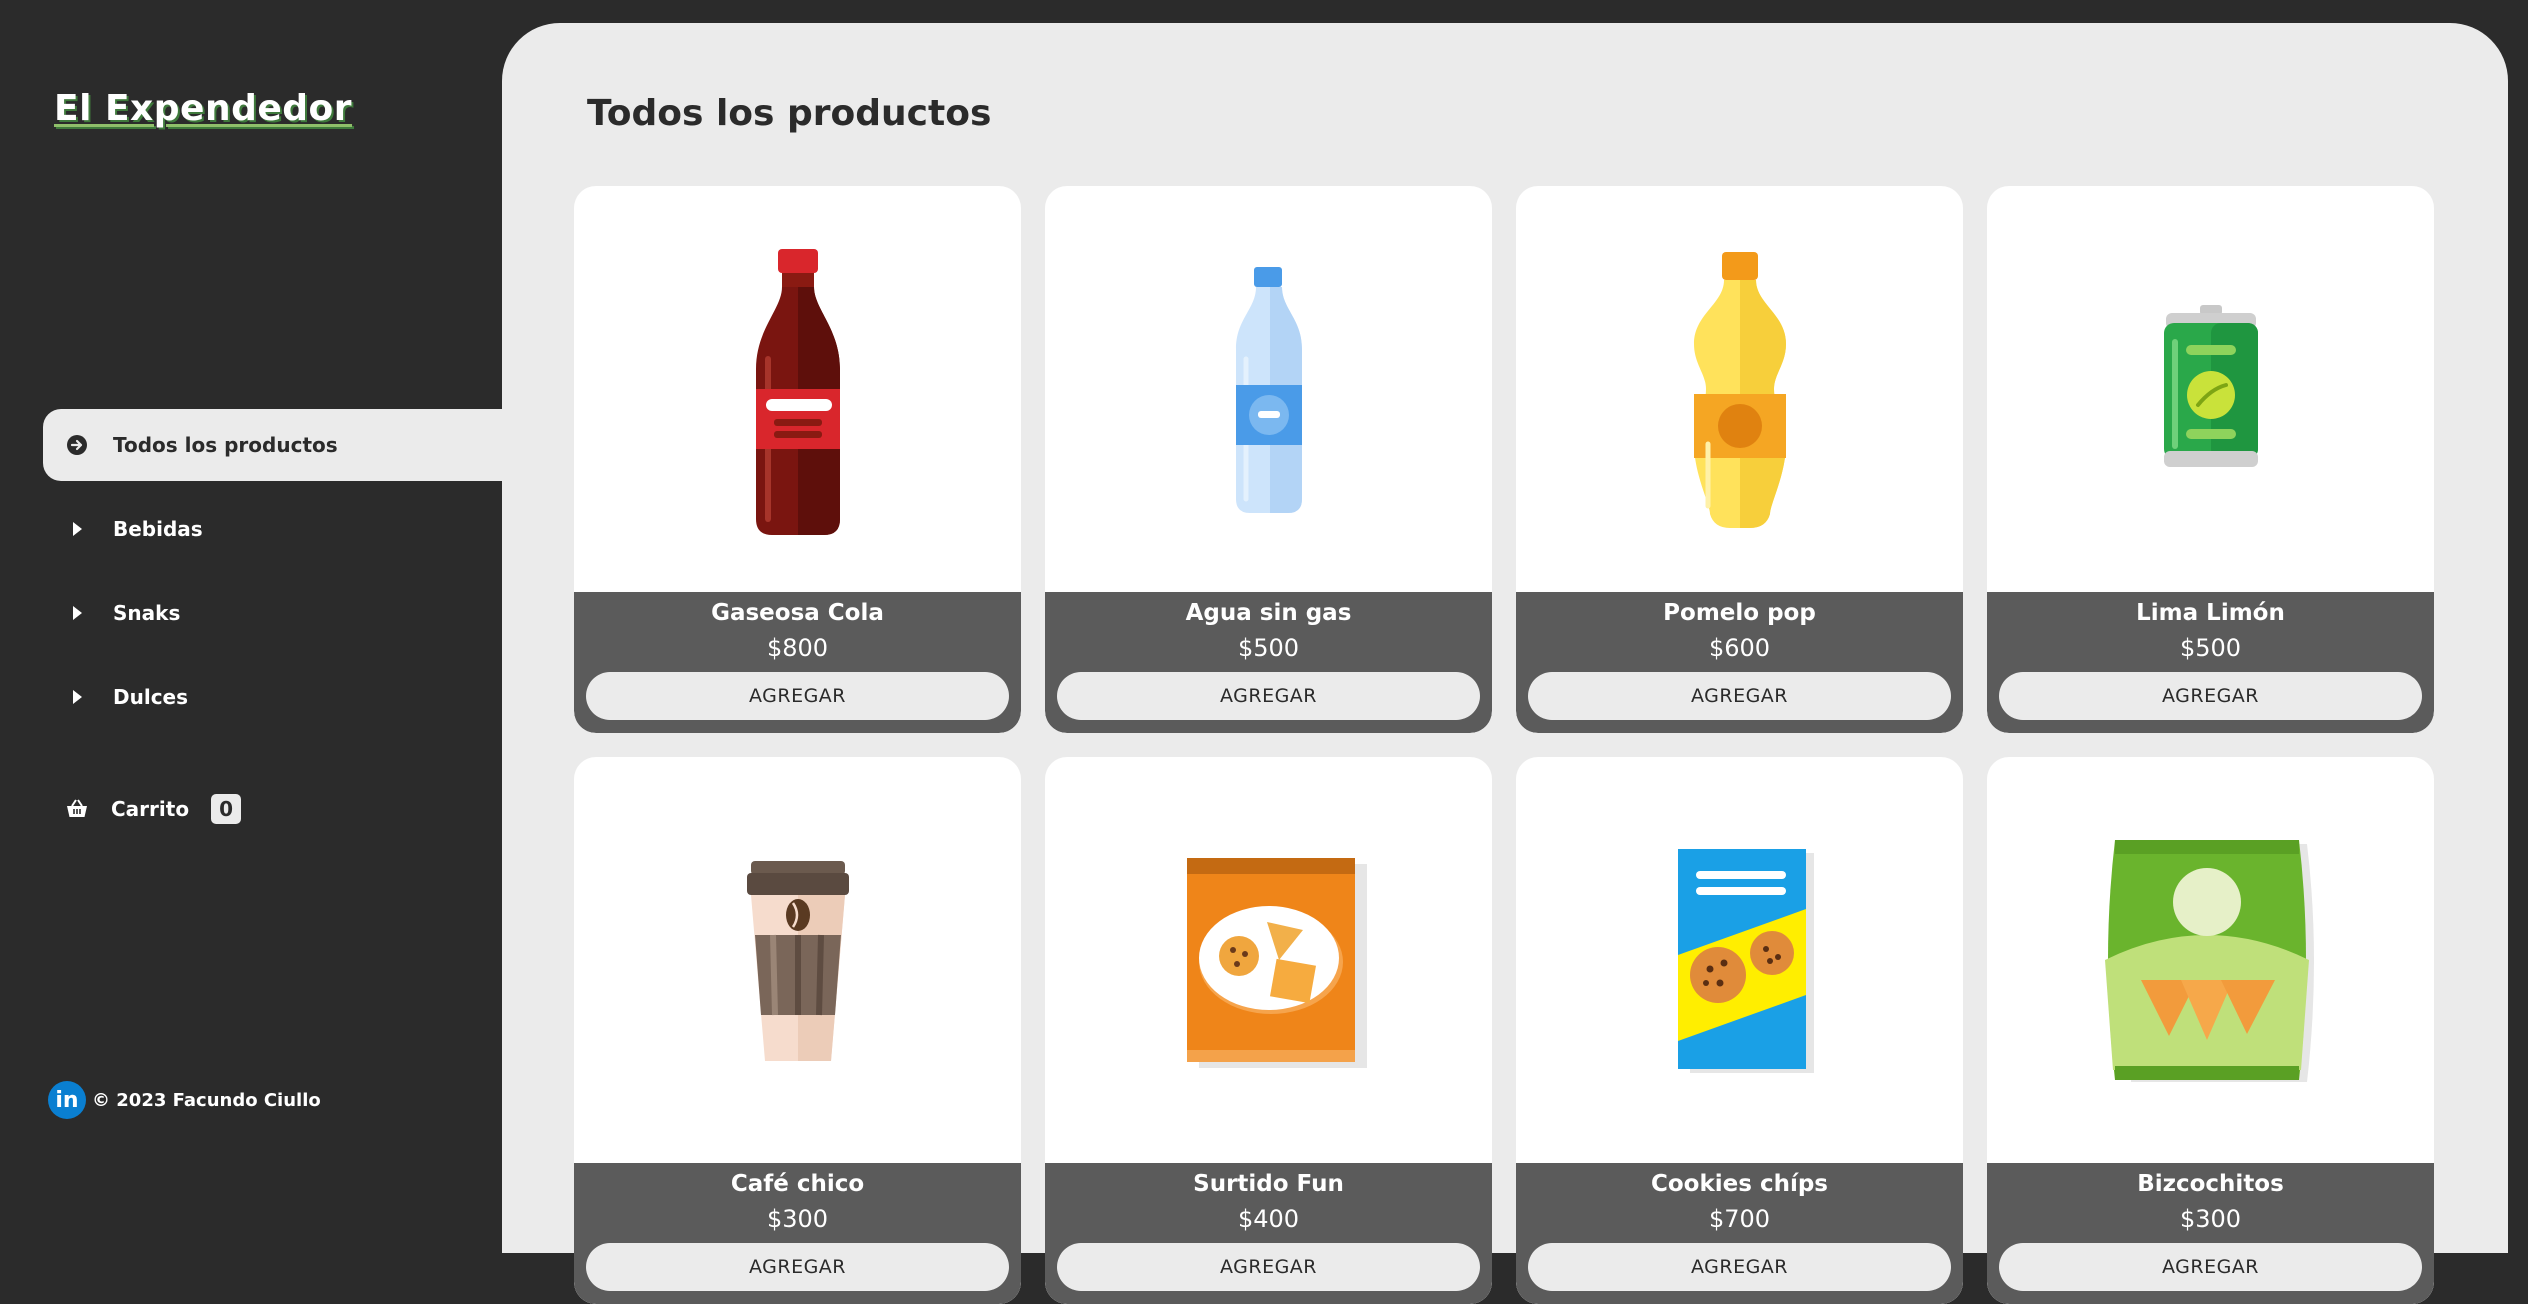  What do you see at coordinates (2210, 613) in the screenshot?
I see `product-name: Lima Limón` at bounding box center [2210, 613].